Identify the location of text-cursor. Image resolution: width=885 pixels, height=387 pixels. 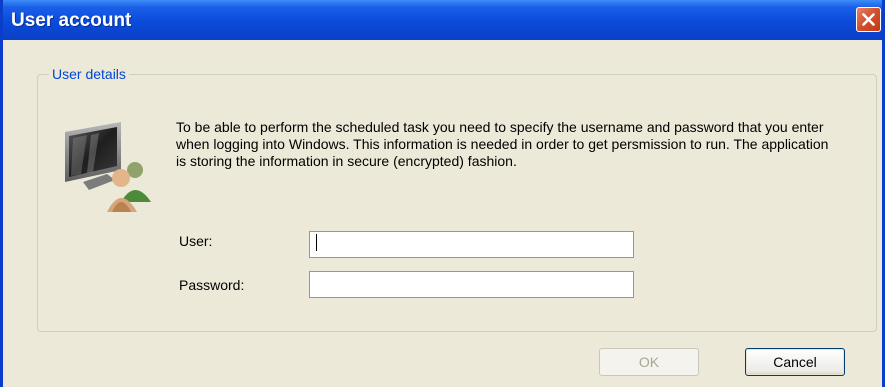
(316, 242).